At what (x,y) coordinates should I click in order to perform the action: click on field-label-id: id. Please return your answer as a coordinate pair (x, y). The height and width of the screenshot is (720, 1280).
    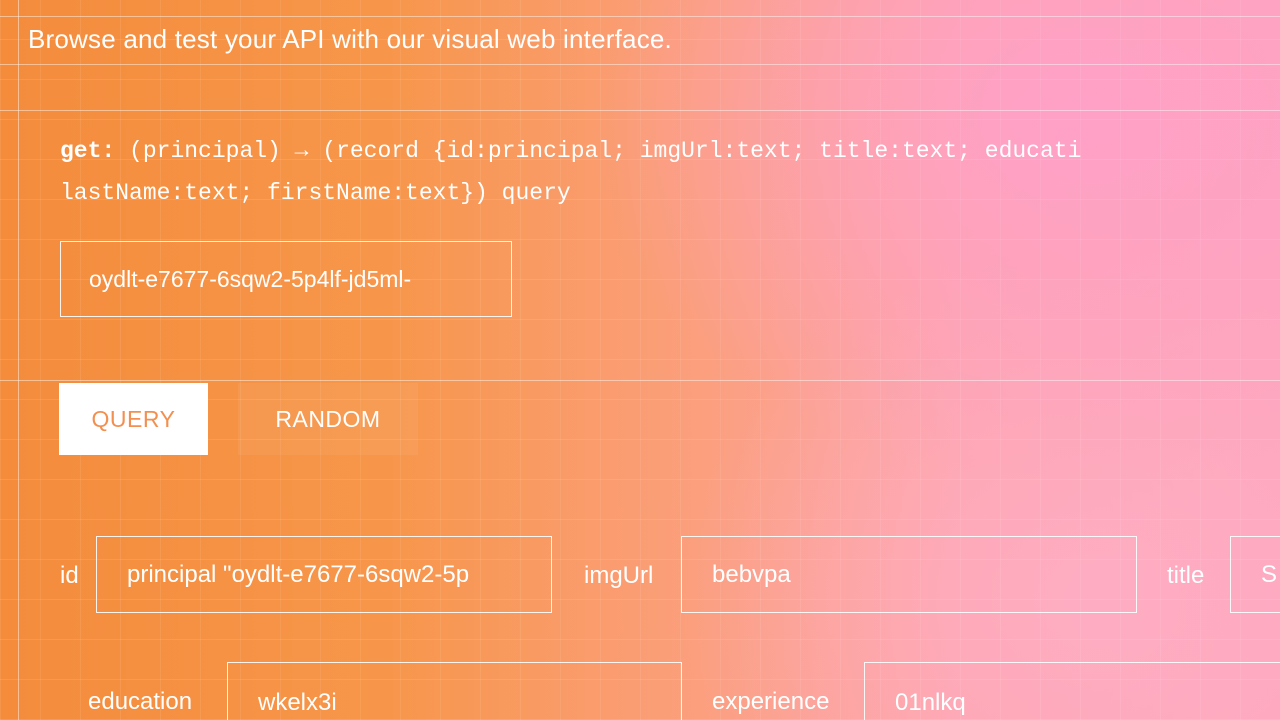
    Looking at the image, I should click on (69, 575).